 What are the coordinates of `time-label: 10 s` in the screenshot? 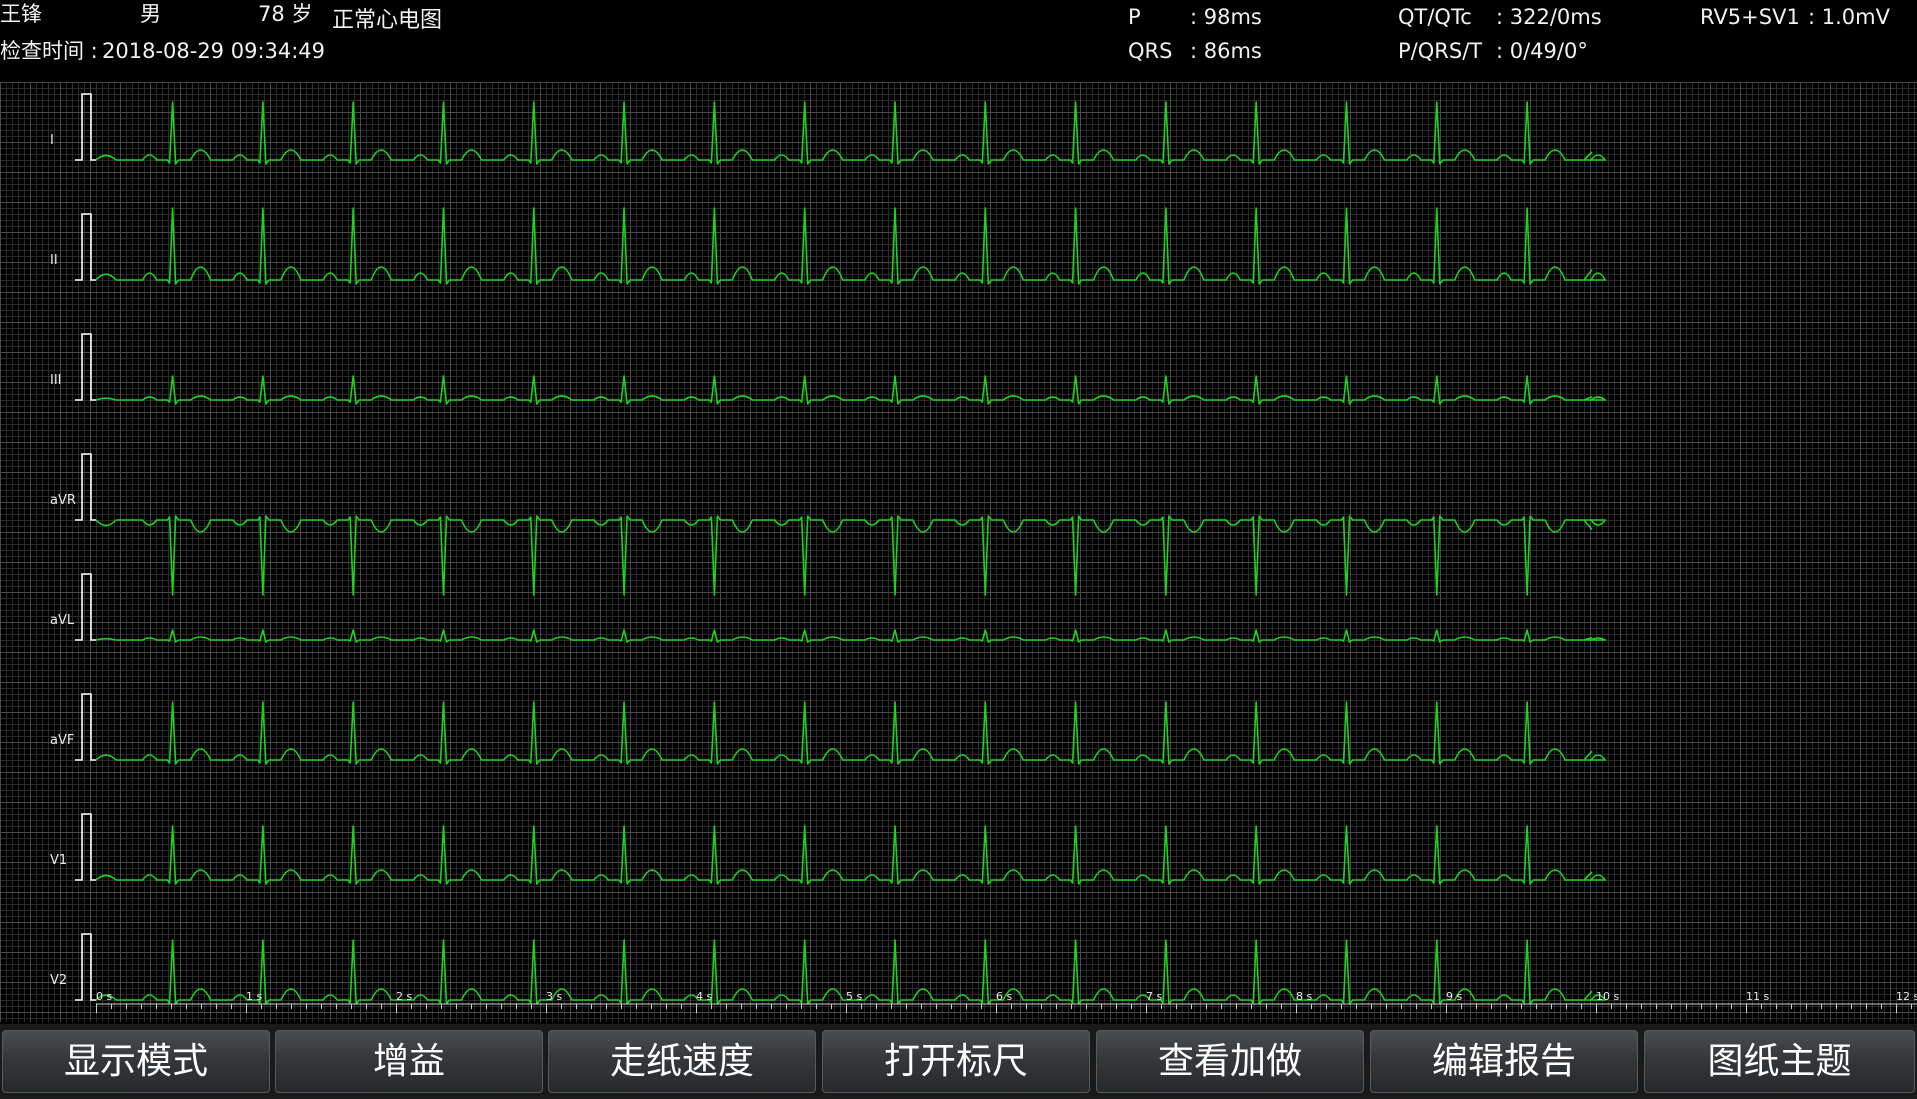 It's located at (1607, 996).